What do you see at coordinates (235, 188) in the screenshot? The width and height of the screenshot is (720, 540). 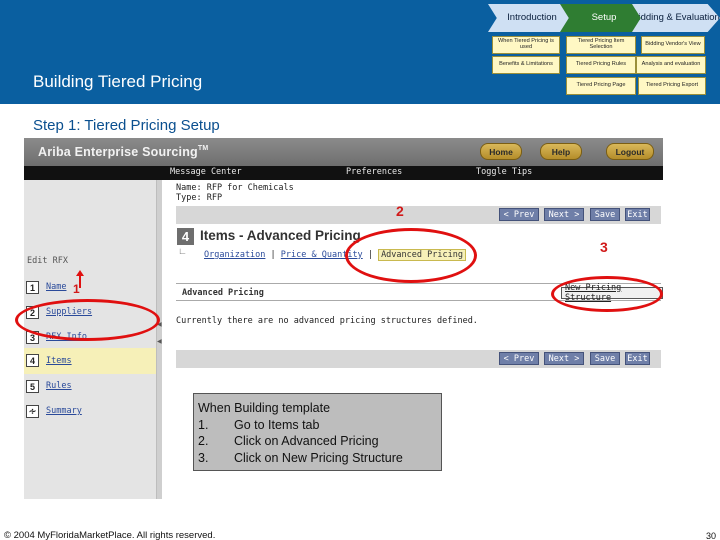 I see `rfx-name-line: Name: RFP for Chemicals` at bounding box center [235, 188].